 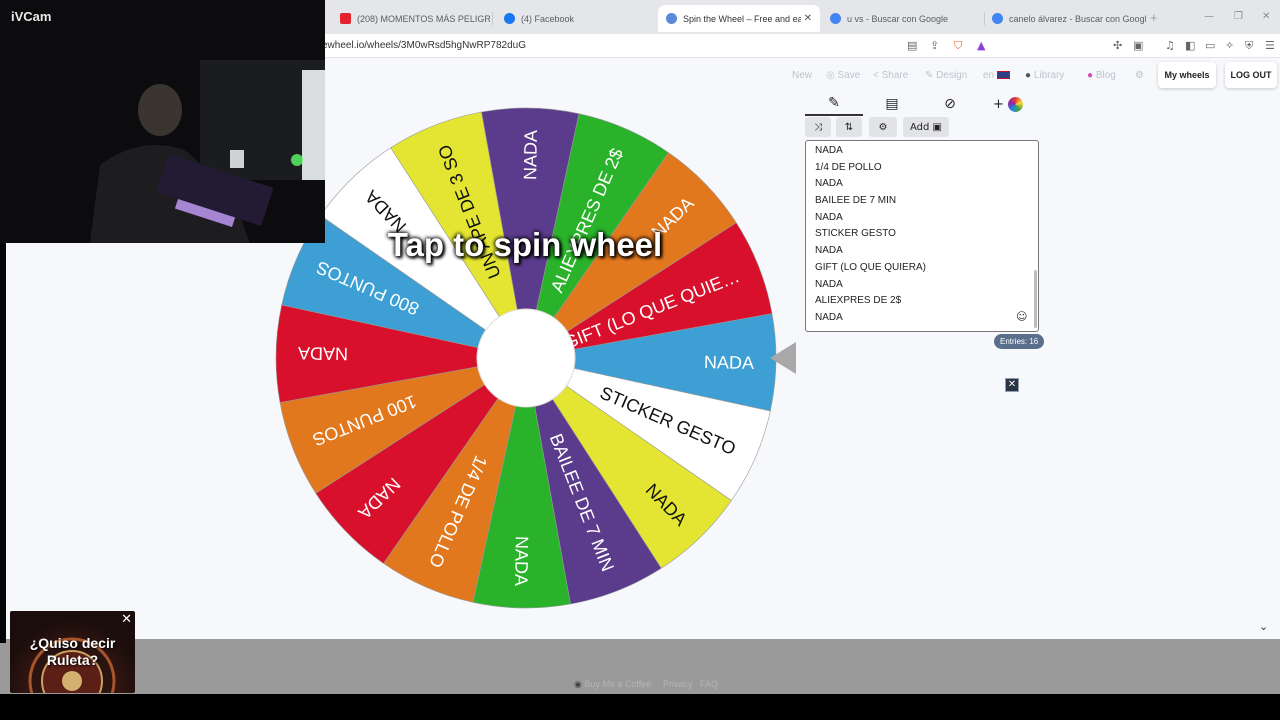 I want to click on nav-language: en, so click(x=996, y=75).